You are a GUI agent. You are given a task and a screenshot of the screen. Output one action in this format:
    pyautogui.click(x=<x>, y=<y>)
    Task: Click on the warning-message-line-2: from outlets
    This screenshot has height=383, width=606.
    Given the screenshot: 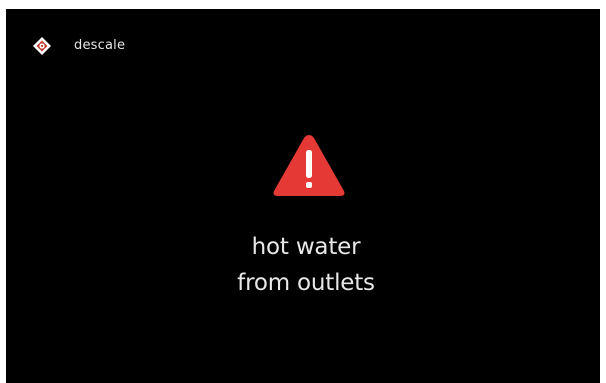 What is the action you would take?
    pyautogui.click(x=306, y=283)
    